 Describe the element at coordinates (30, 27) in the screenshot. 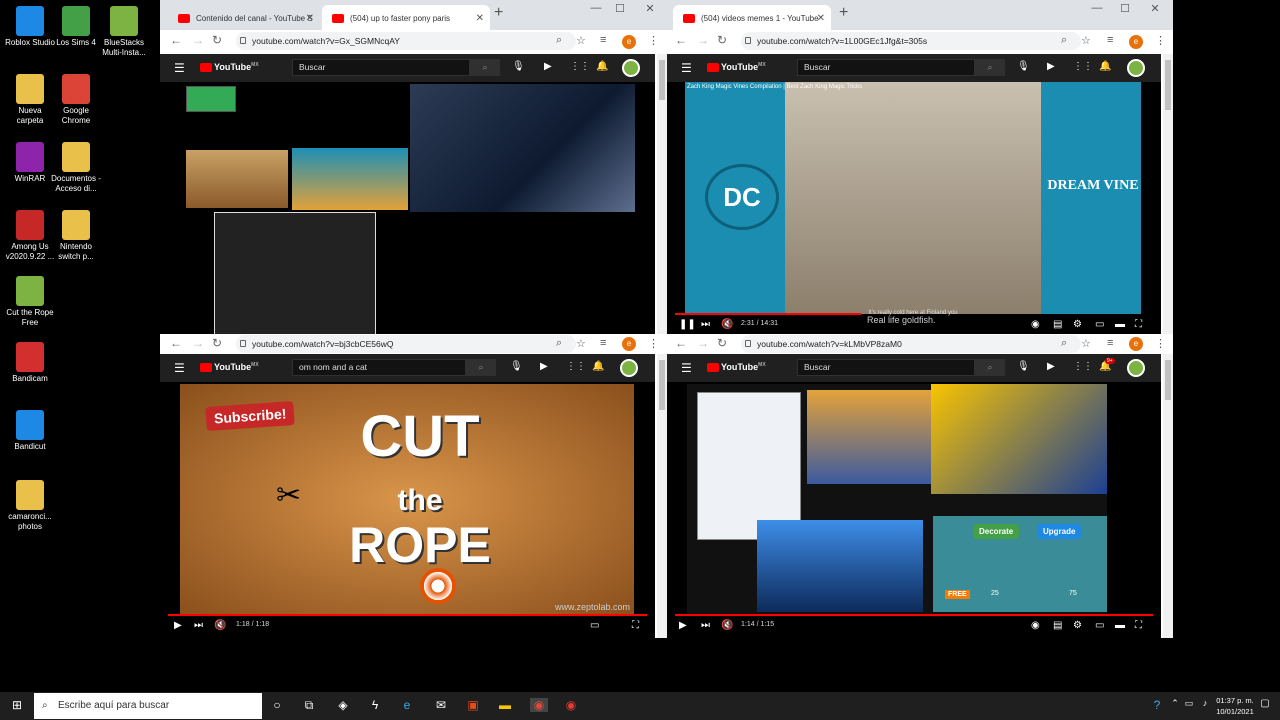

I see `desktop-icon: Roblox Studio` at that location.